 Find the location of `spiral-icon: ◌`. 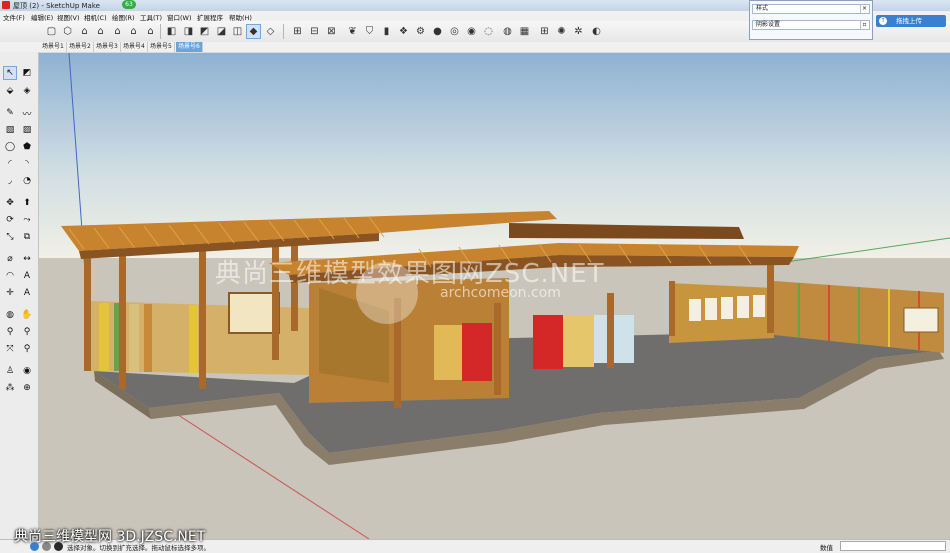

spiral-icon: ◌ is located at coordinates (488, 31).